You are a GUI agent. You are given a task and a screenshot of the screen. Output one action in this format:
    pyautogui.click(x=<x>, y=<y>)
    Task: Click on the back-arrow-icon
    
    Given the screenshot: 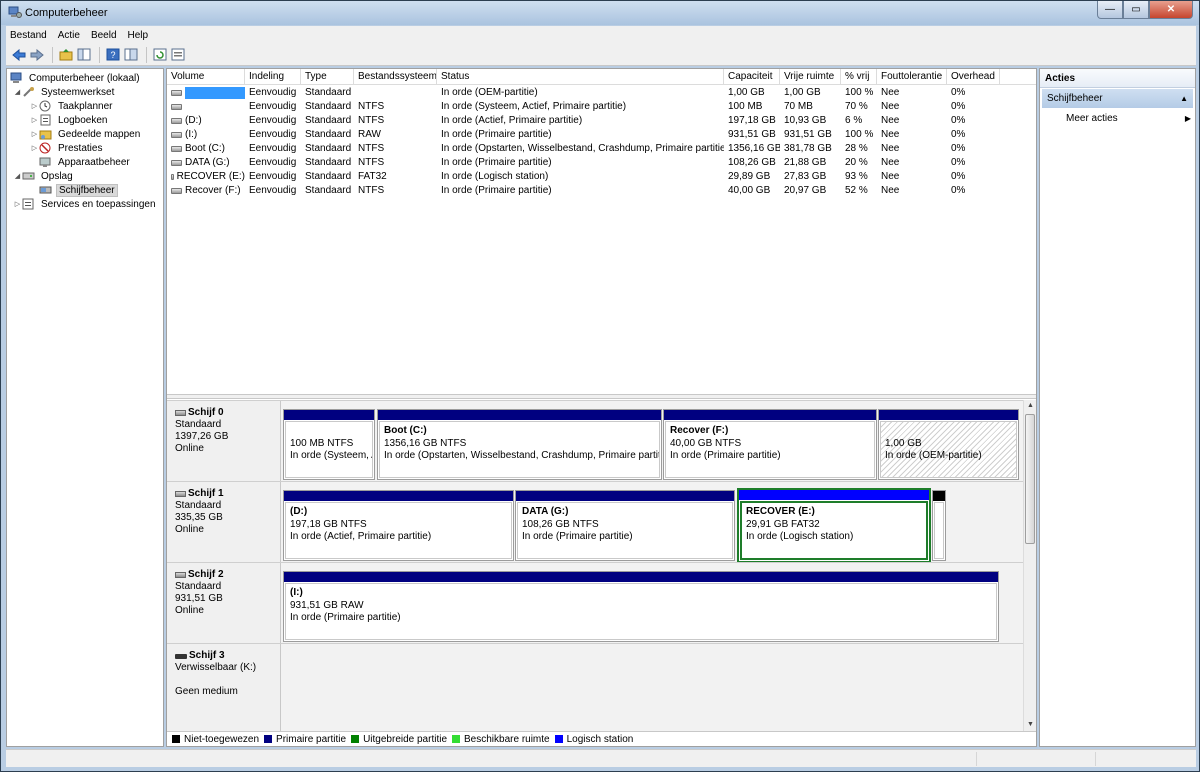 What is the action you would take?
    pyautogui.click(x=19, y=55)
    